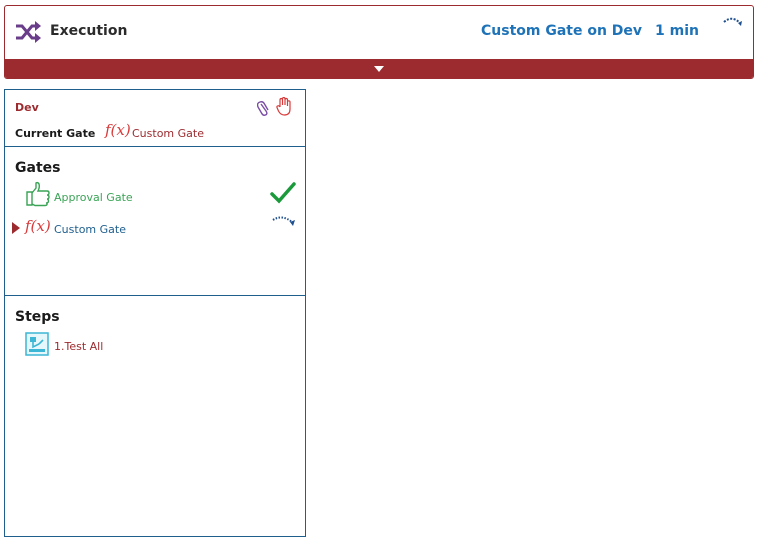 The width and height of the screenshot is (761, 543). I want to click on paperclip-icon, so click(264, 107).